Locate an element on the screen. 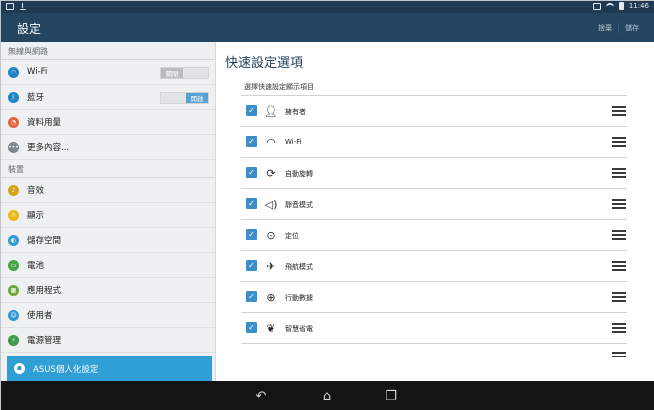  discard-button: 捨棄 is located at coordinates (605, 28).